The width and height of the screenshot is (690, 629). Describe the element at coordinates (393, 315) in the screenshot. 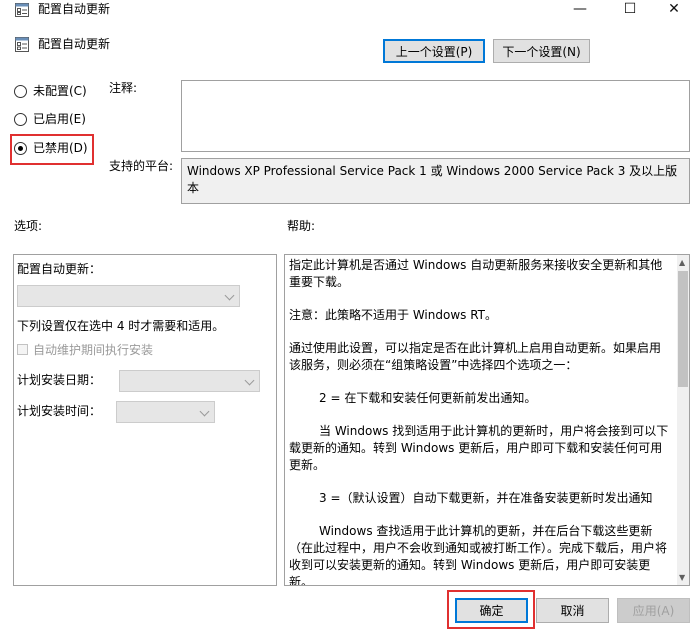

I see `help-paragraph: 注意：此策略不适用于 Windows RT。` at that location.